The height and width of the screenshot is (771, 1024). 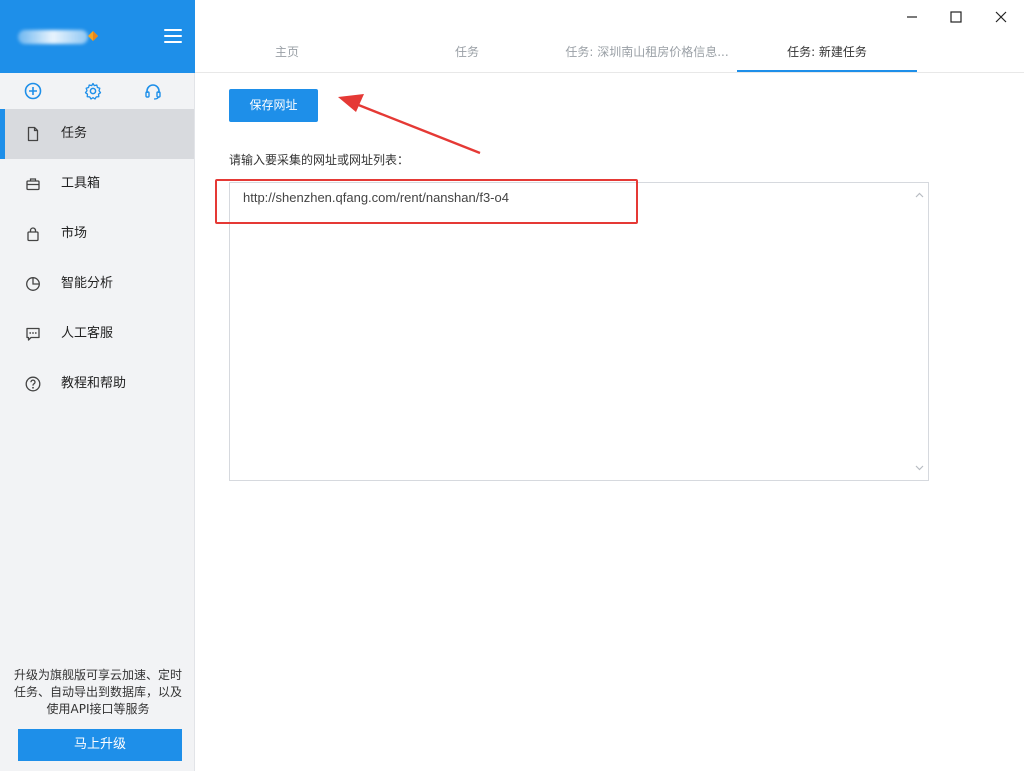 What do you see at coordinates (94, 383) in the screenshot?
I see `sidebar-item-label: 教程和帮助` at bounding box center [94, 383].